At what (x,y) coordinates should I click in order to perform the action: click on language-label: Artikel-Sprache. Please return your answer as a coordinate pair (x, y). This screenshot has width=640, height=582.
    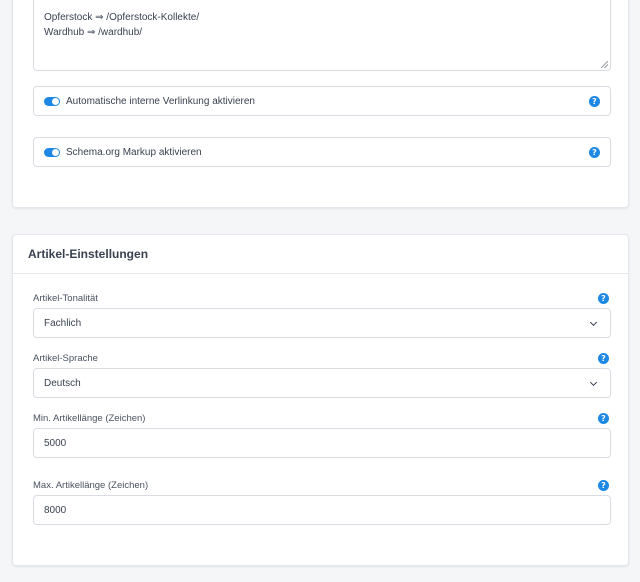
    Looking at the image, I should click on (65, 358).